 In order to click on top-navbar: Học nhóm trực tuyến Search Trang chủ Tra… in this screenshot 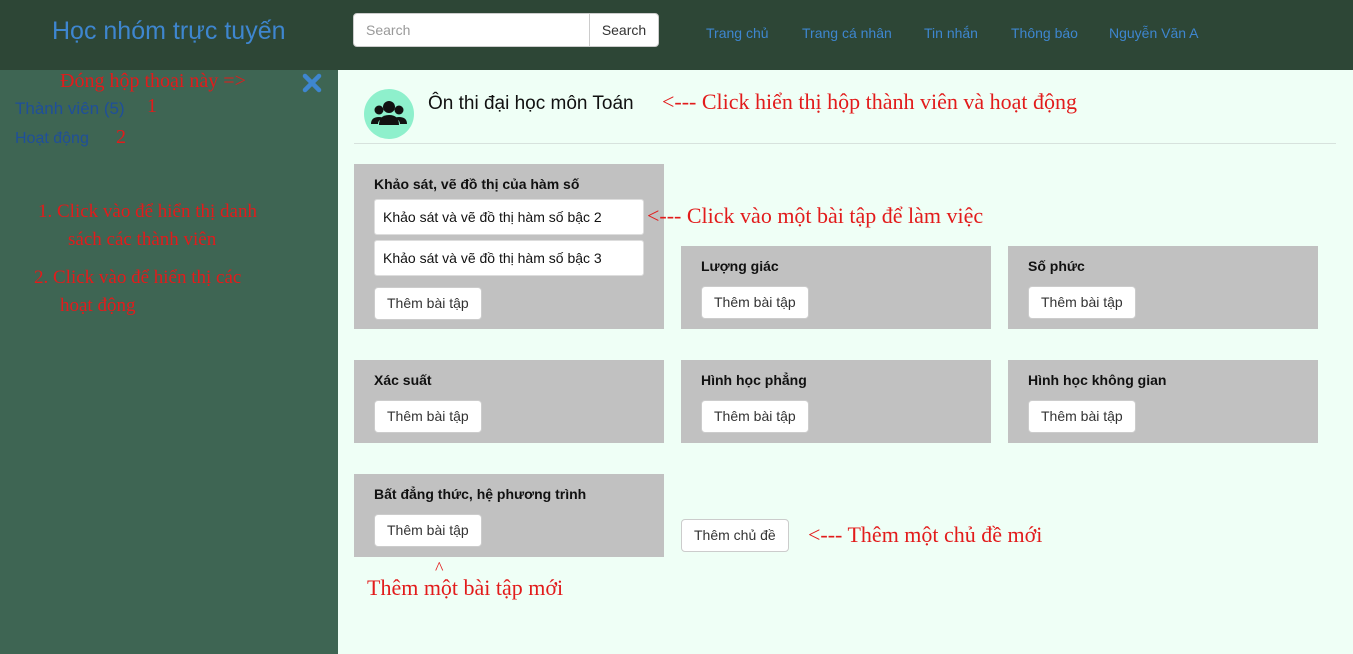, I will do `click(676, 35)`.